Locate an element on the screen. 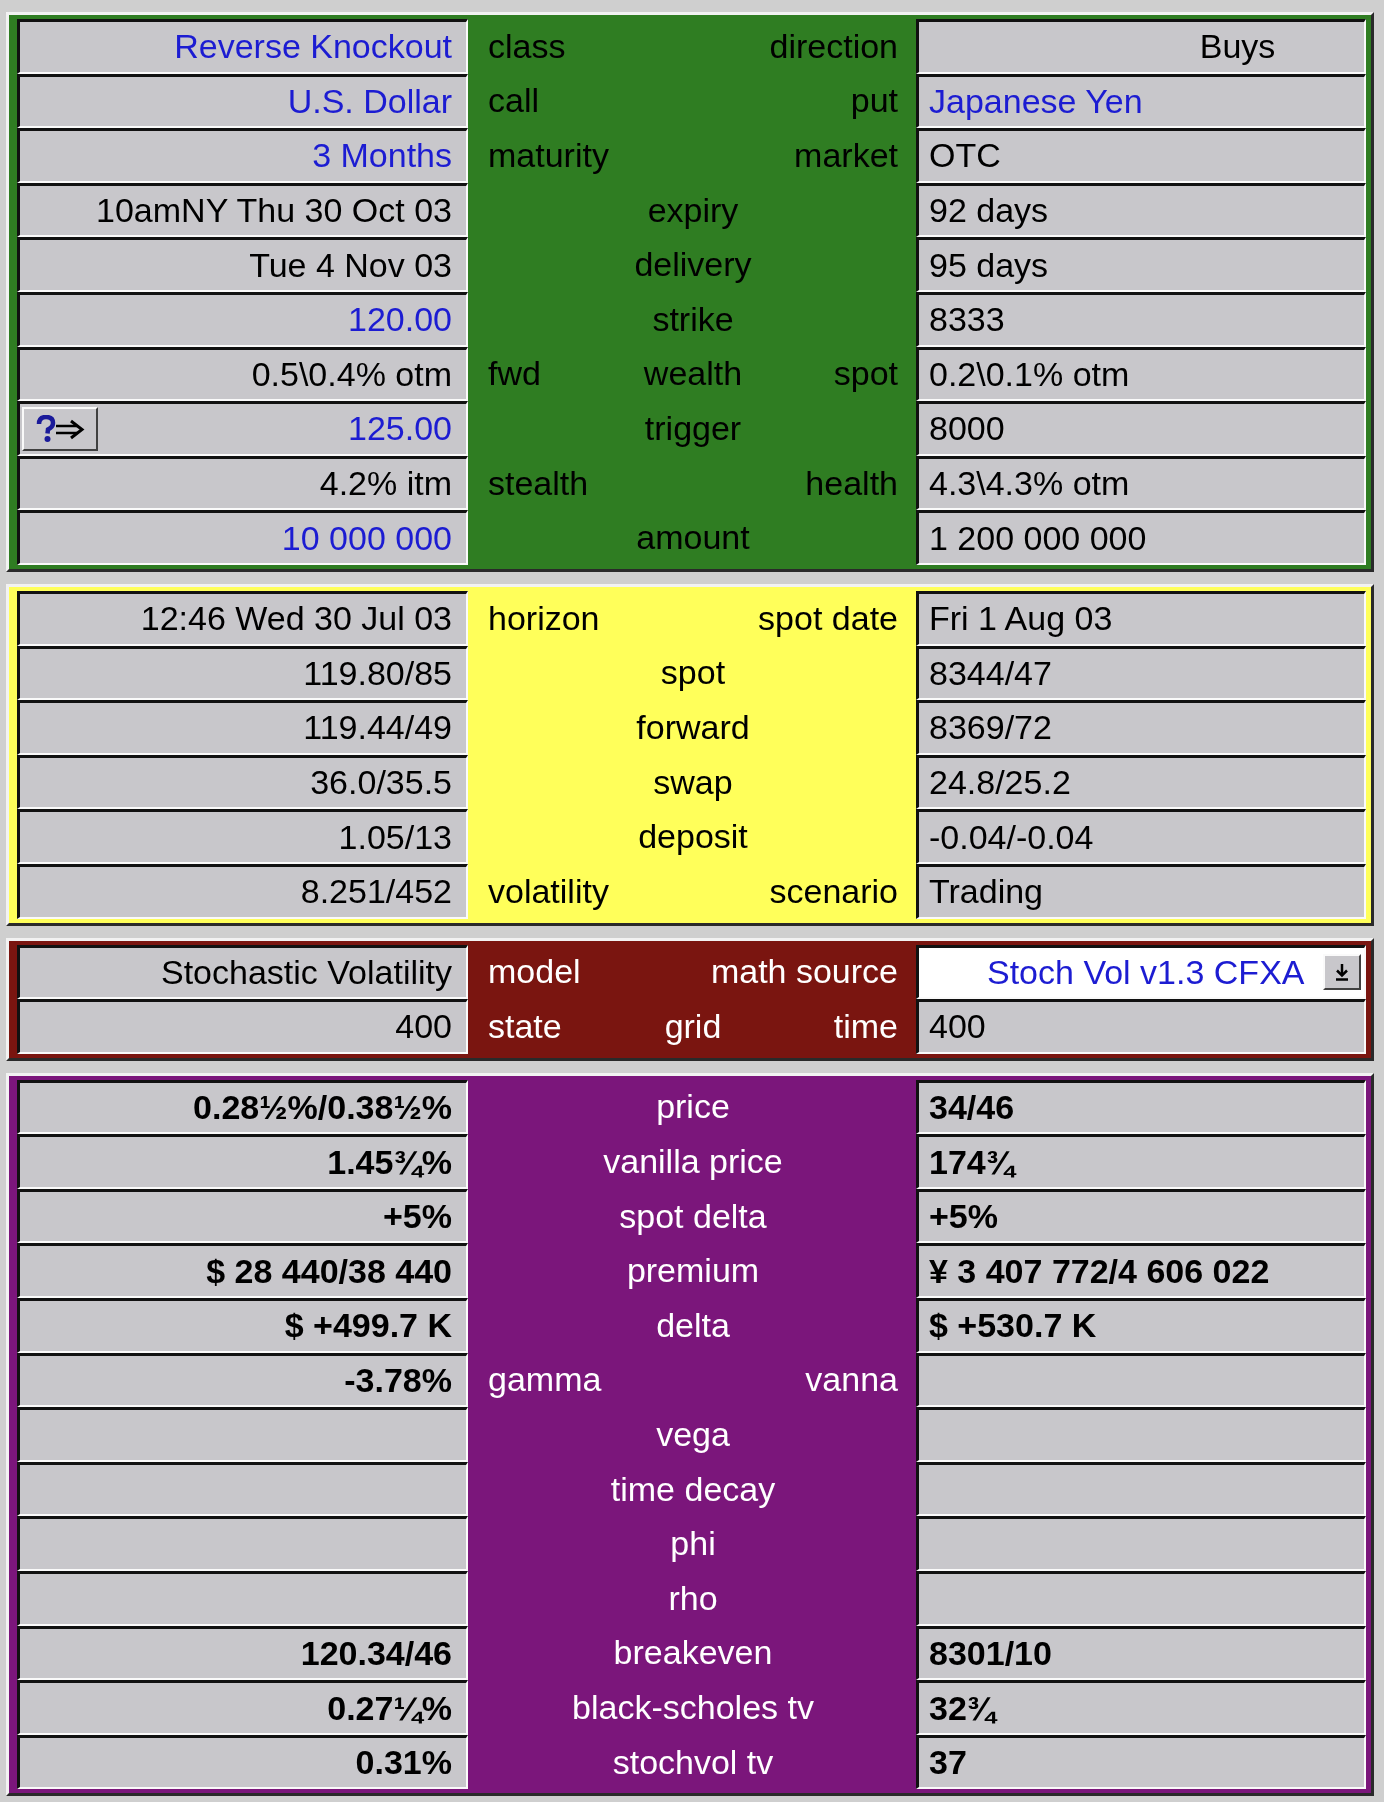 The height and width of the screenshot is (1802, 1384). down-arrow-icon is located at coordinates (1342, 972).